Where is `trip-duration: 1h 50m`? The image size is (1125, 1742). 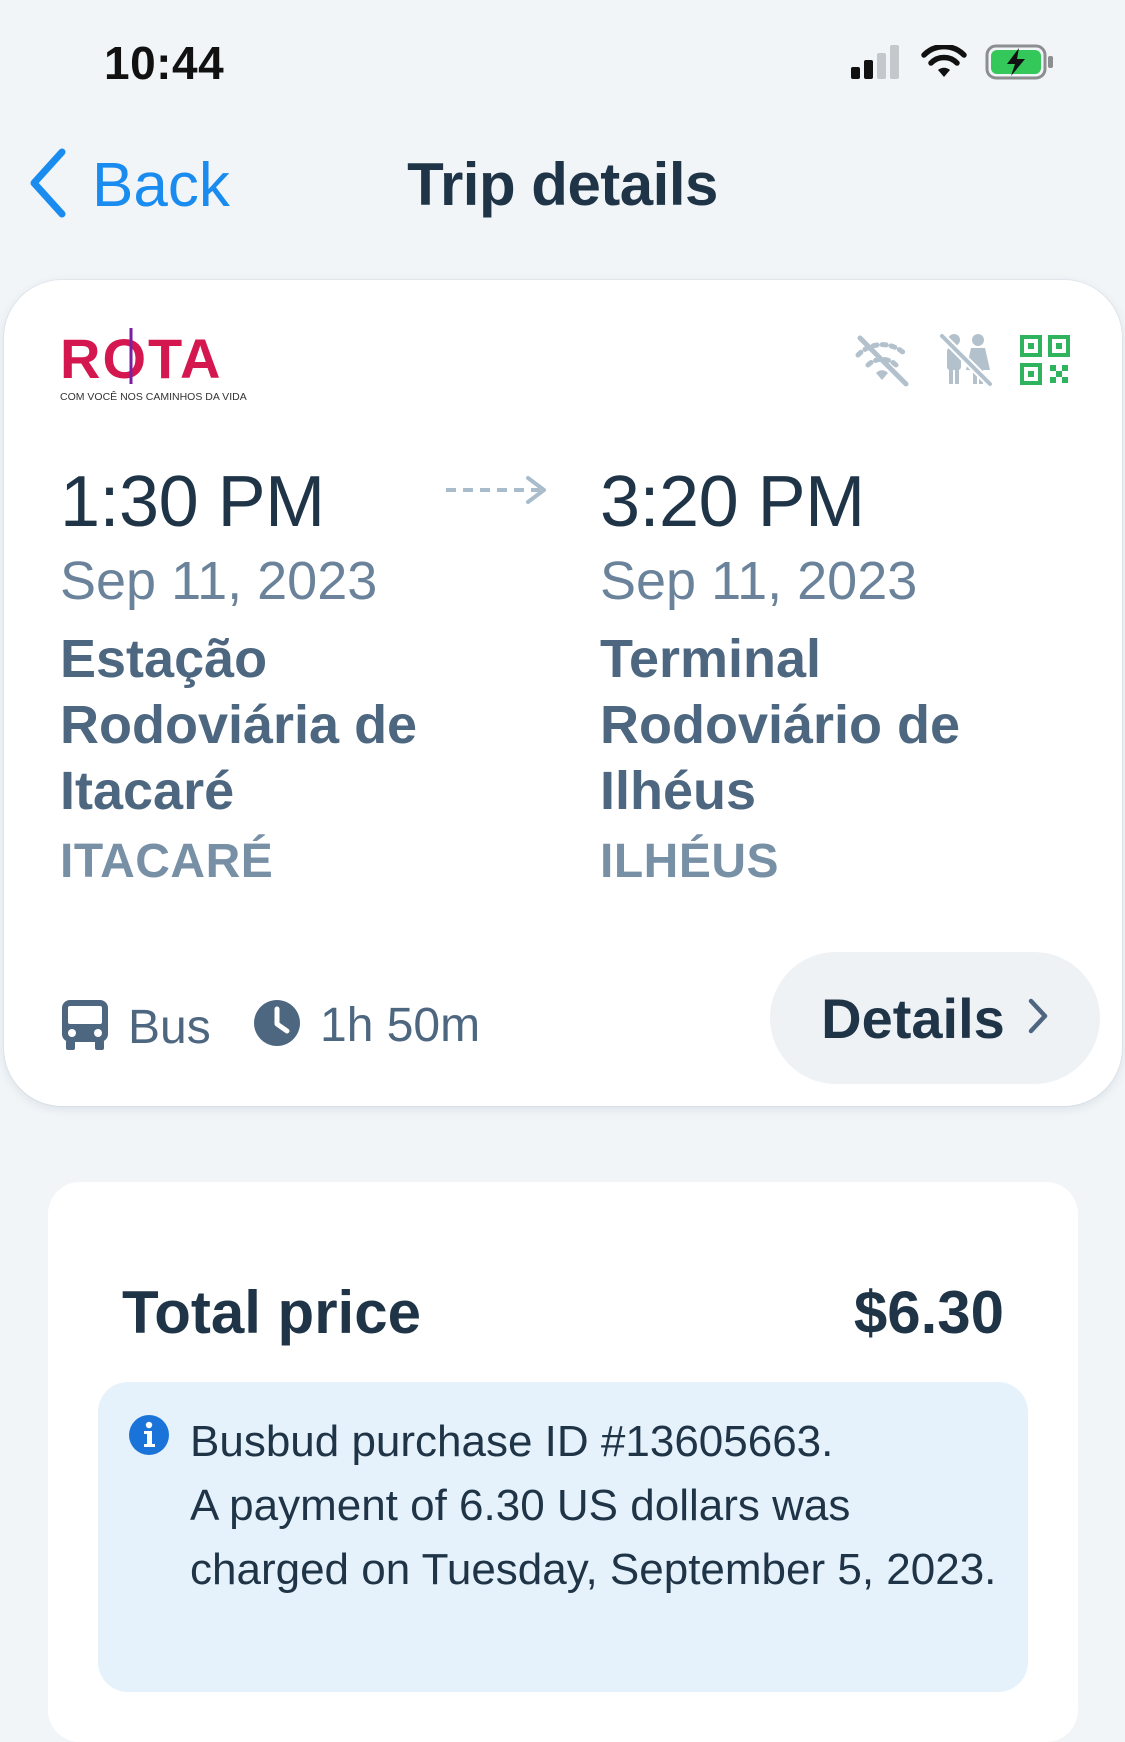 trip-duration: 1h 50m is located at coordinates (366, 1025).